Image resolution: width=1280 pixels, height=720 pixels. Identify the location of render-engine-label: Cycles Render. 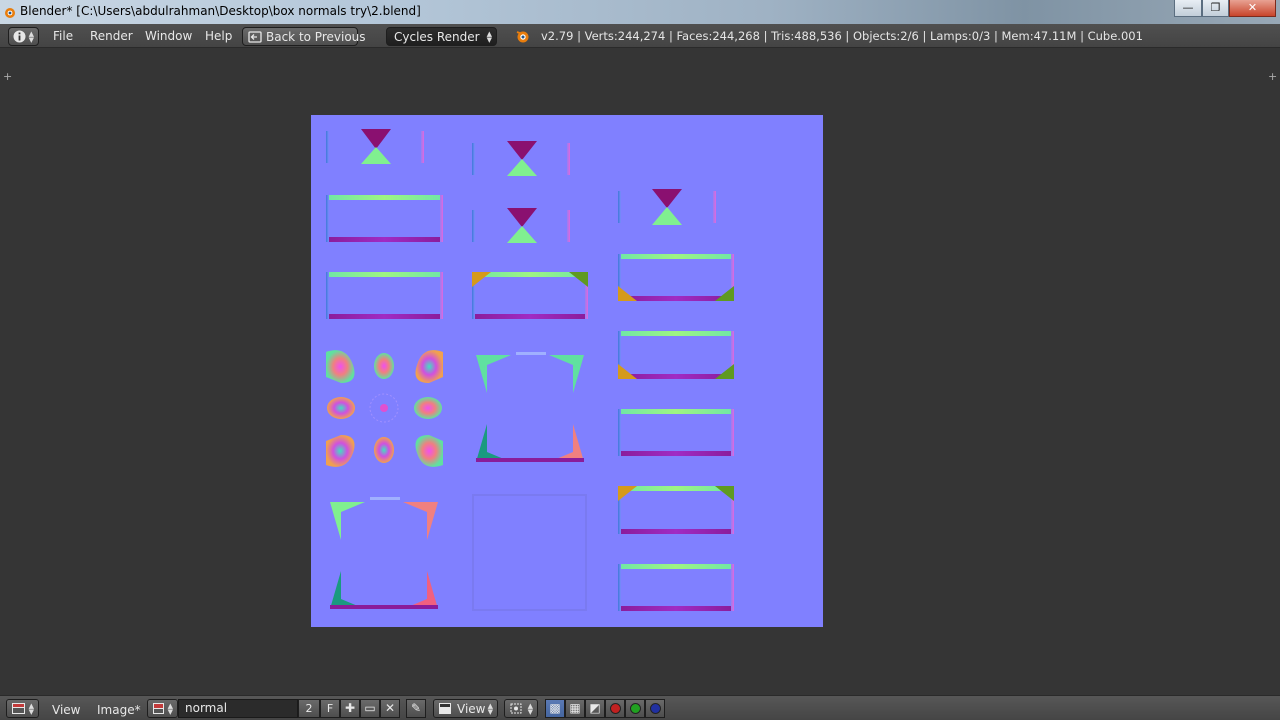
(437, 37).